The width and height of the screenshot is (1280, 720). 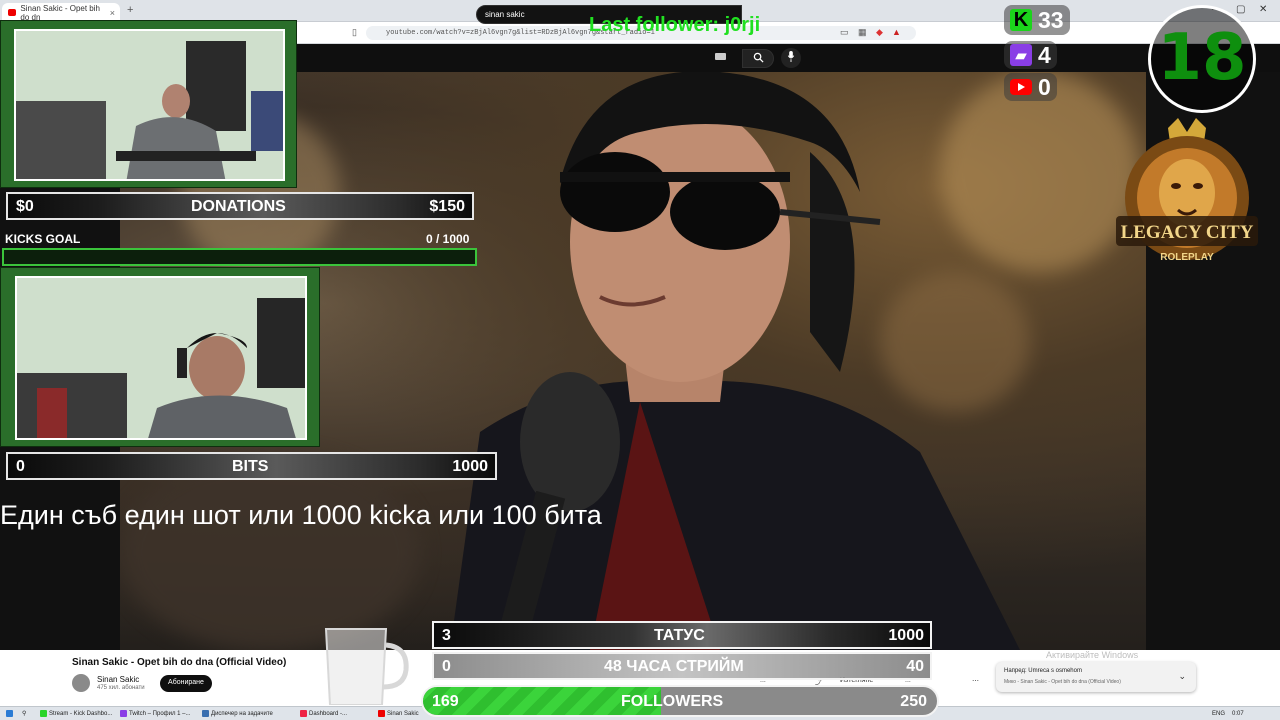 I want to click on language-indicator: ENG, so click(x=1218, y=713).